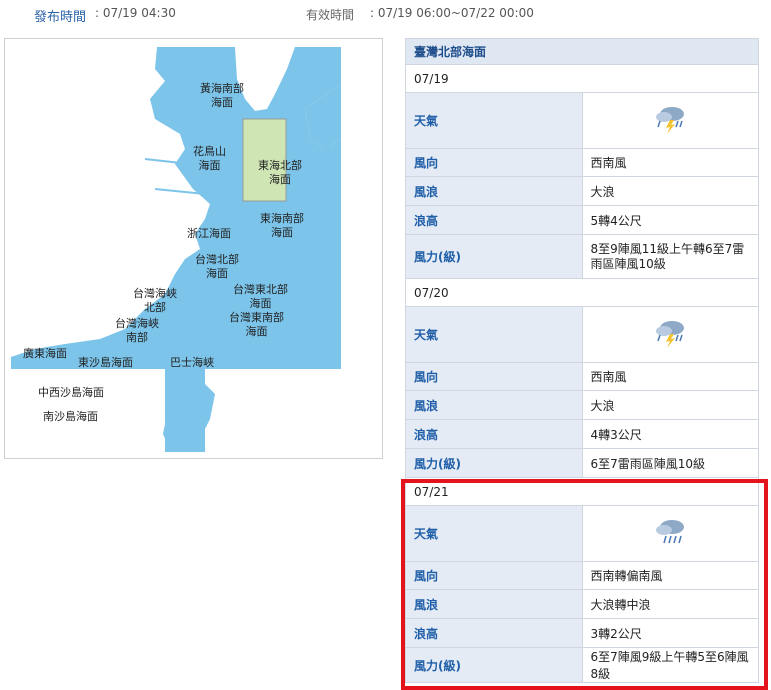  What do you see at coordinates (209, 159) in the screenshot?
I see `map-label-huaniaoshan: 花鳥山 海面` at bounding box center [209, 159].